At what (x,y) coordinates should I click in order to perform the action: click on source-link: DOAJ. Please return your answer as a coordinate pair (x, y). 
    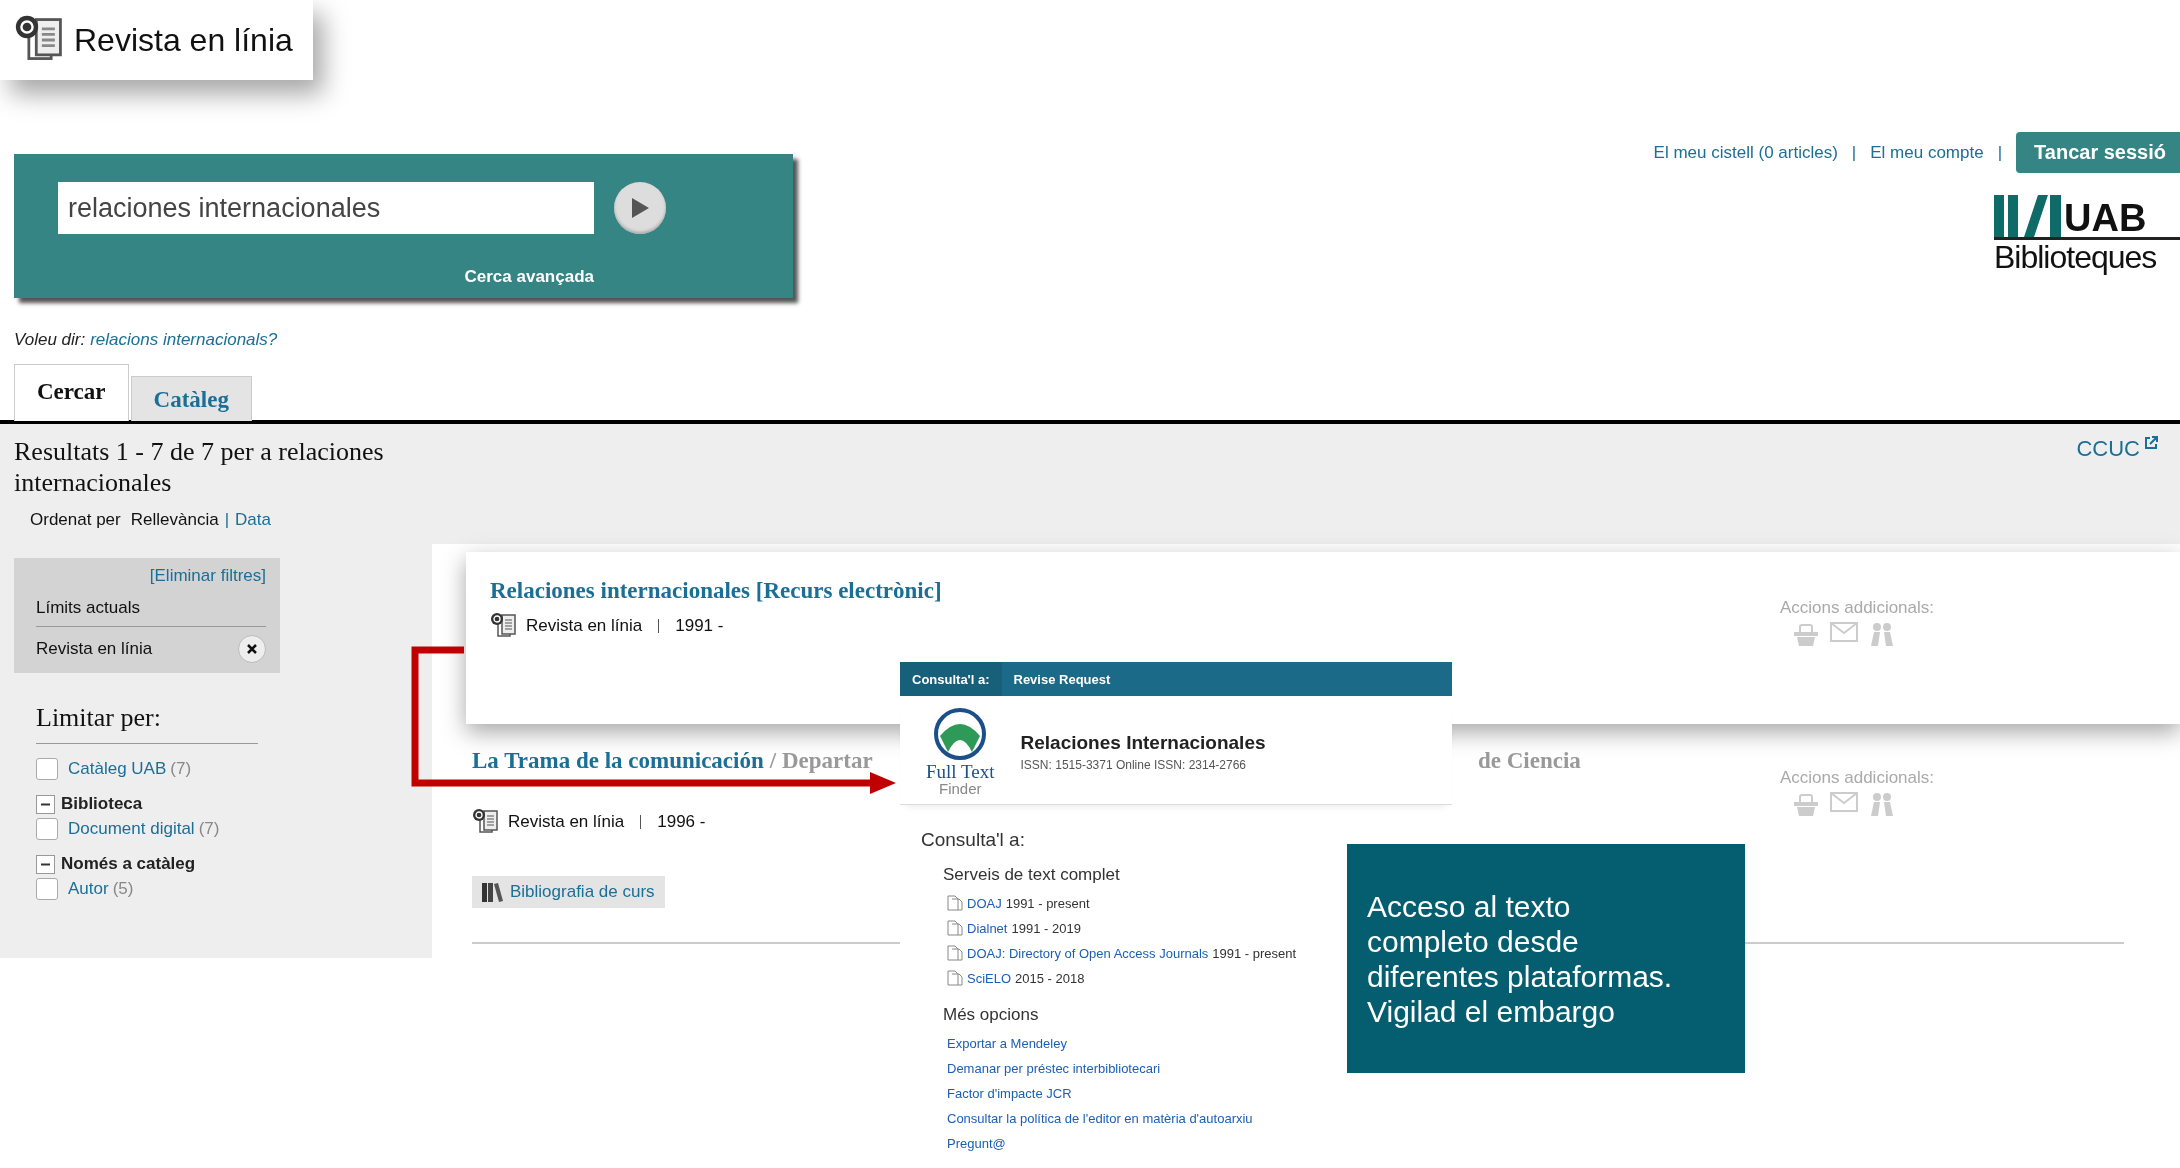
    Looking at the image, I should click on (984, 903).